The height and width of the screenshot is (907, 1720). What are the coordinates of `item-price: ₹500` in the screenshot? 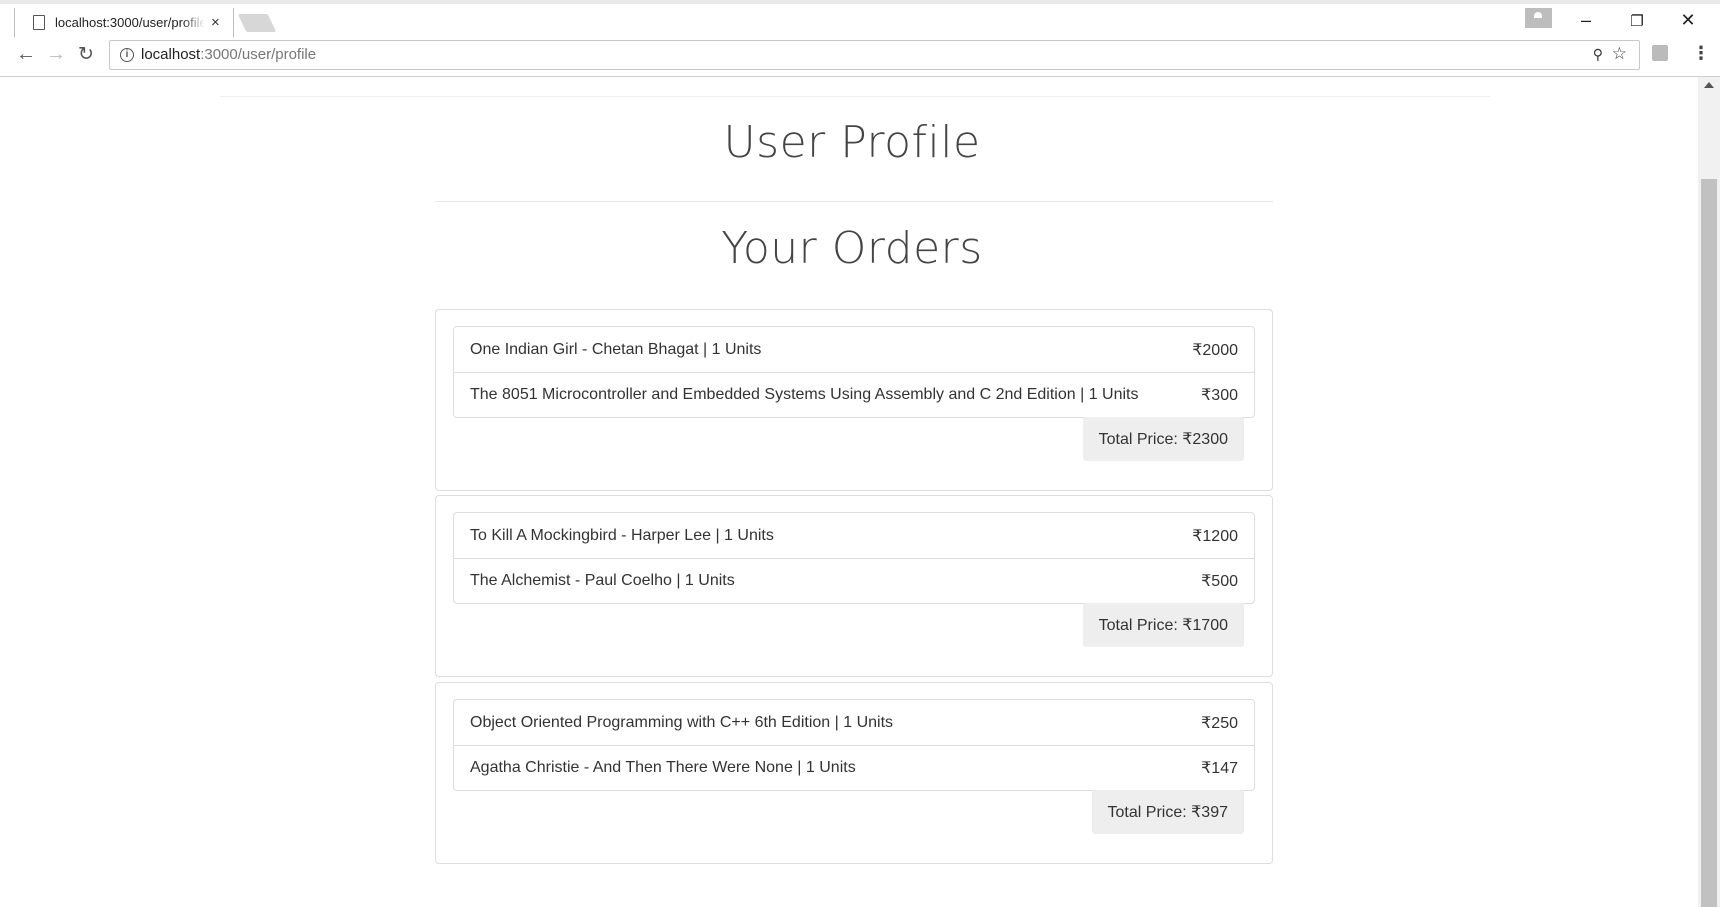 It's located at (1219, 581).